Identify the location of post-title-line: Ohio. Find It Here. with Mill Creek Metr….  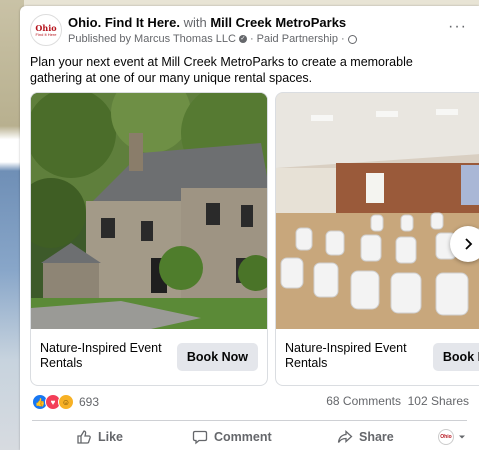
(207, 22).